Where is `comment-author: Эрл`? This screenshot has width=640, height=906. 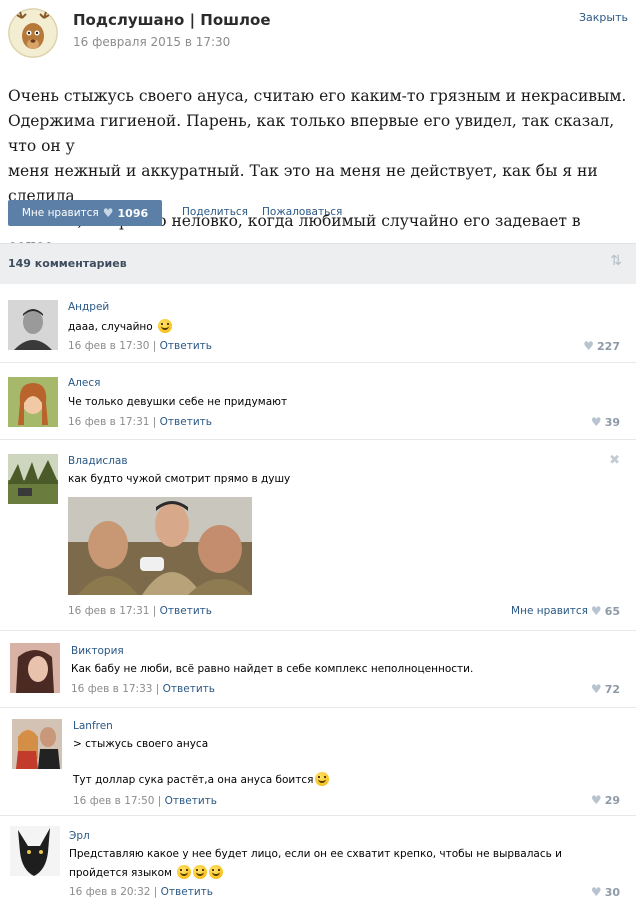
comment-author: Эрл is located at coordinates (79, 836).